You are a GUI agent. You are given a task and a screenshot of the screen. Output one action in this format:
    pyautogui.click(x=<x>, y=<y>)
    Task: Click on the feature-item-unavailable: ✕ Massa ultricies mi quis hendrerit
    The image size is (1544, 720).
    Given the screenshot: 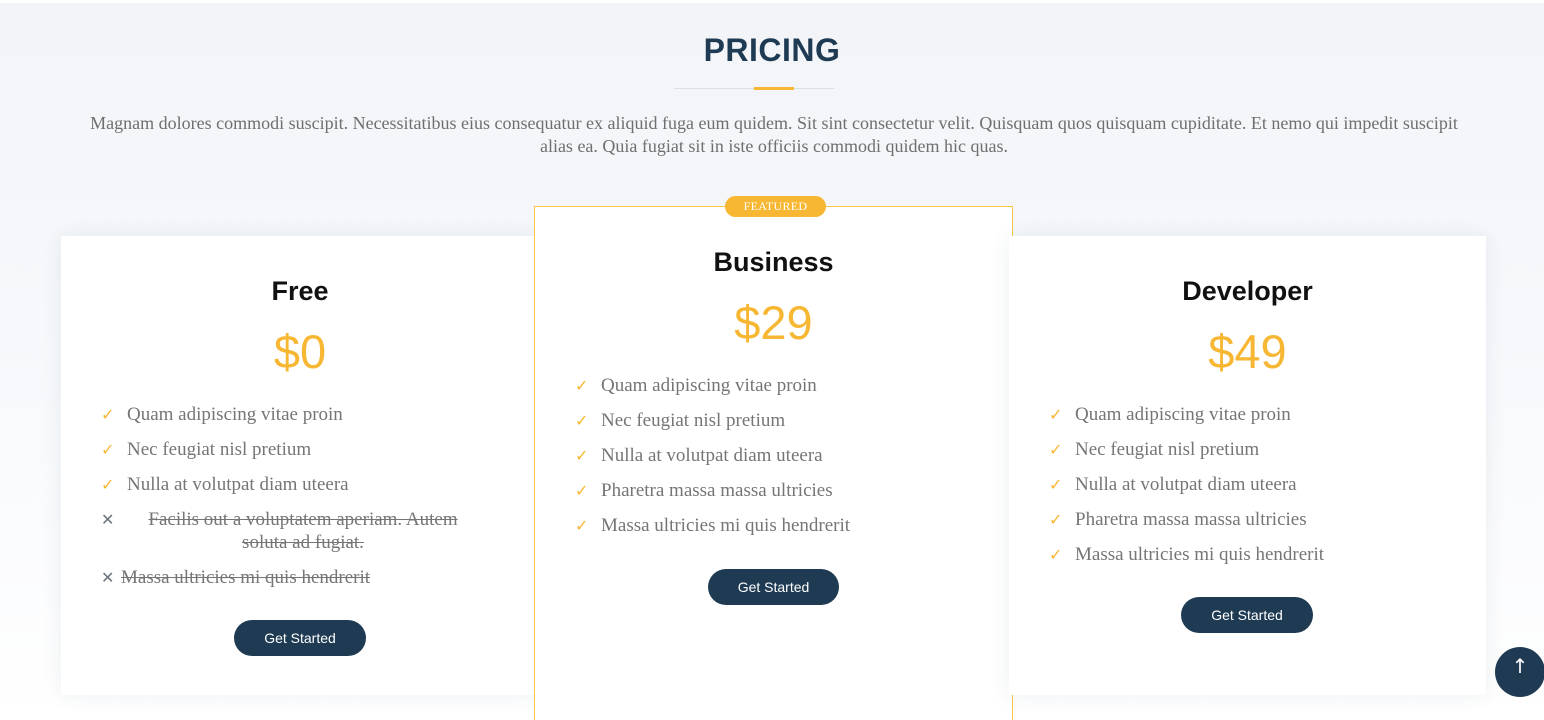 What is the action you would take?
    pyautogui.click(x=301, y=577)
    